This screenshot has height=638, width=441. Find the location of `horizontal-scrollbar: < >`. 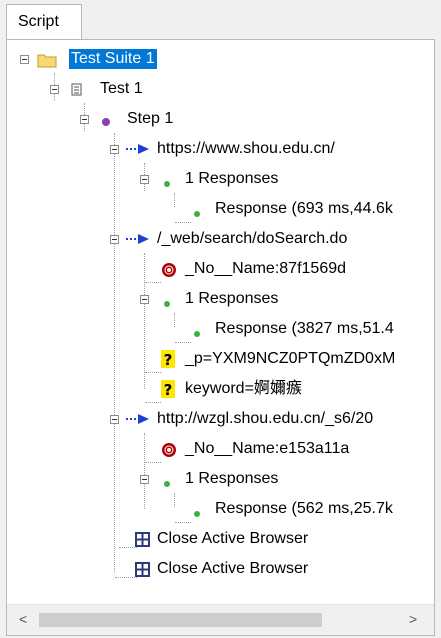

horizontal-scrollbar: < > is located at coordinates (220, 619).